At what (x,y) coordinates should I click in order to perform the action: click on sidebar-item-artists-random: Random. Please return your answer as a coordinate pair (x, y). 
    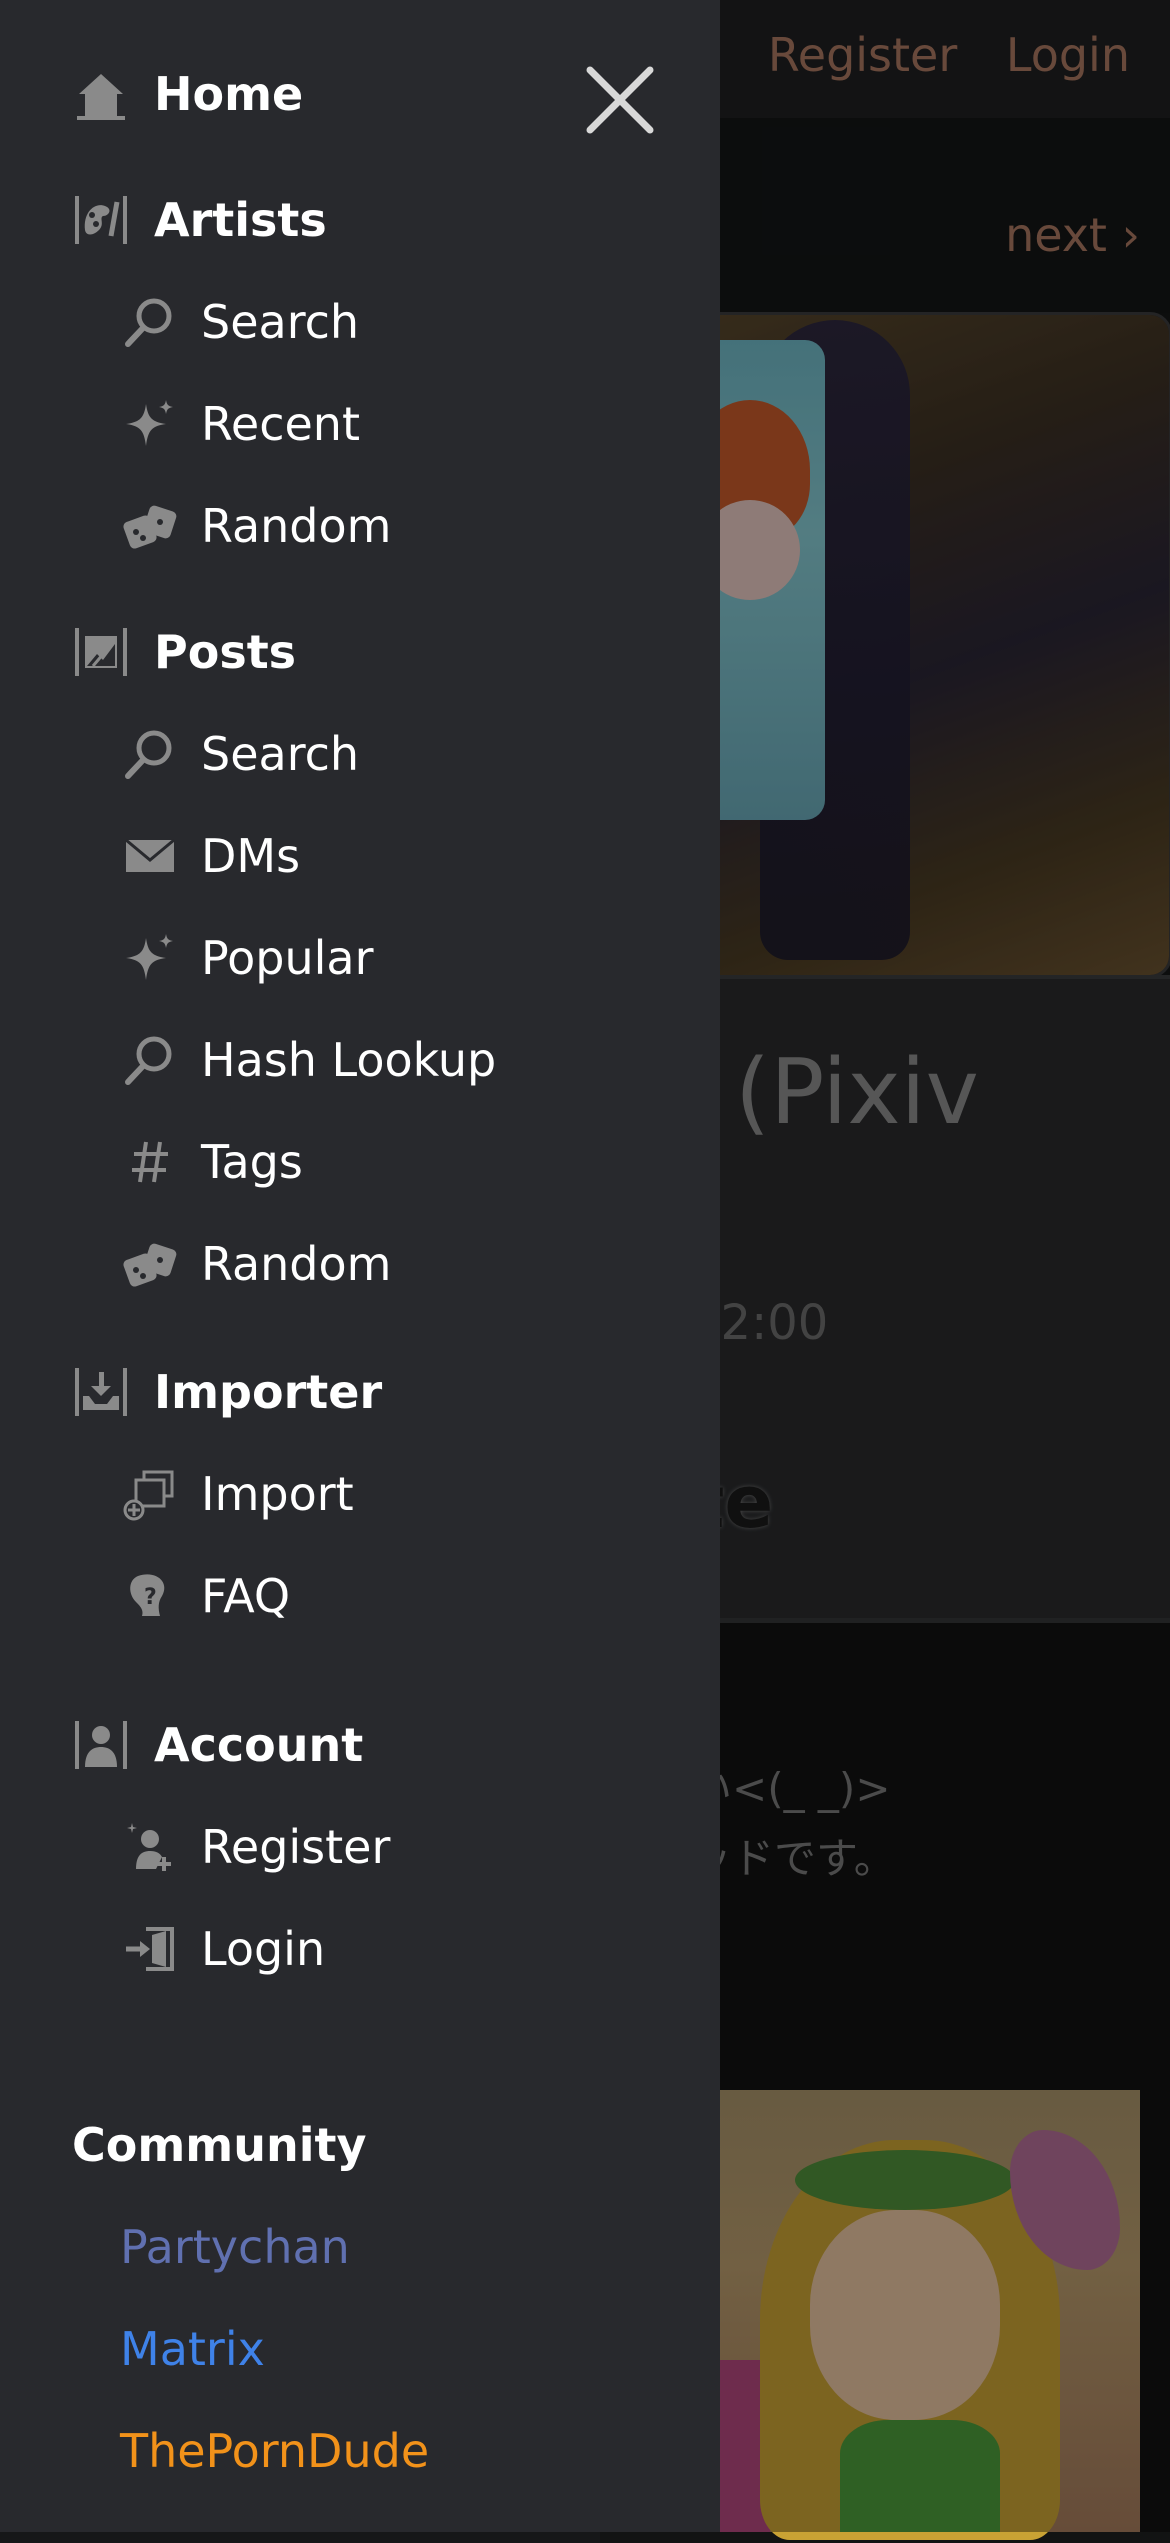
    Looking at the image, I should click on (255, 526).